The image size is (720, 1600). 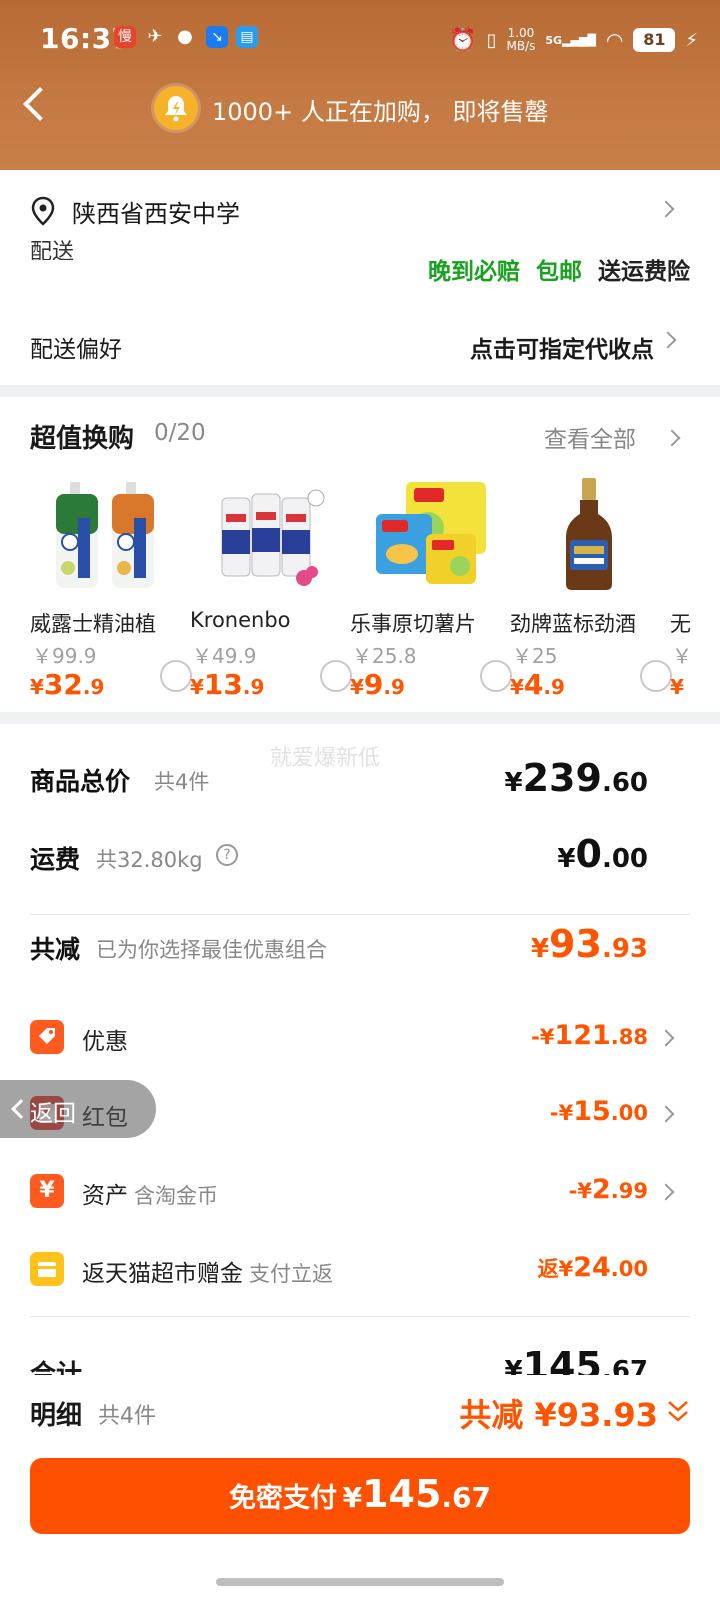 What do you see at coordinates (55, 859) in the screenshot?
I see `shipping-label: 运费` at bounding box center [55, 859].